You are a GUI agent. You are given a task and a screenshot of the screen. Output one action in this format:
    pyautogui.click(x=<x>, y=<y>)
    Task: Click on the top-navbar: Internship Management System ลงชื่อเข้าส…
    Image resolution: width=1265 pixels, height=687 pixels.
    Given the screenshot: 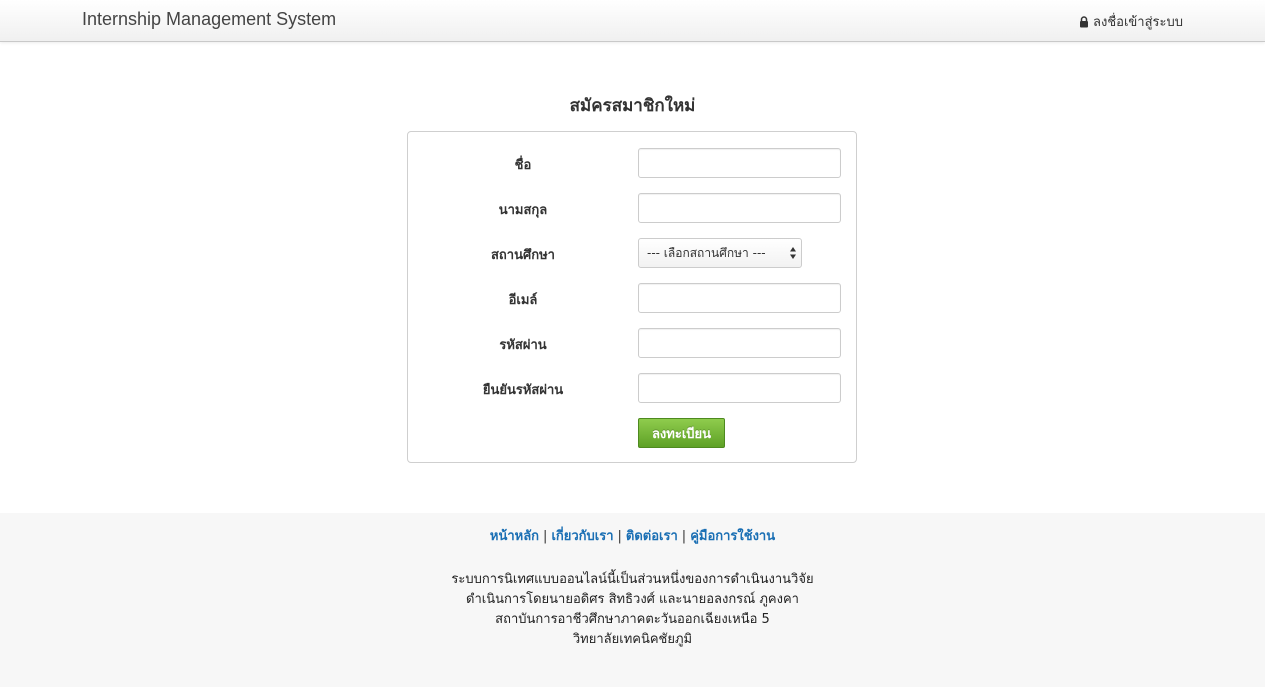 What is the action you would take?
    pyautogui.click(x=632, y=21)
    